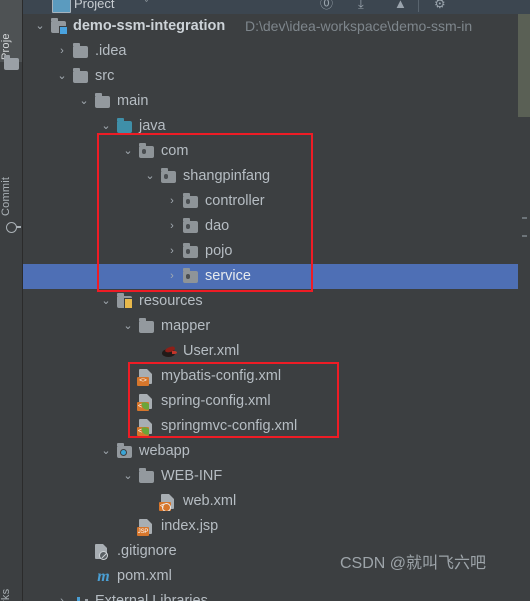  Describe the element at coordinates (217, 226) in the screenshot. I see `tree-row-label: dao` at that location.